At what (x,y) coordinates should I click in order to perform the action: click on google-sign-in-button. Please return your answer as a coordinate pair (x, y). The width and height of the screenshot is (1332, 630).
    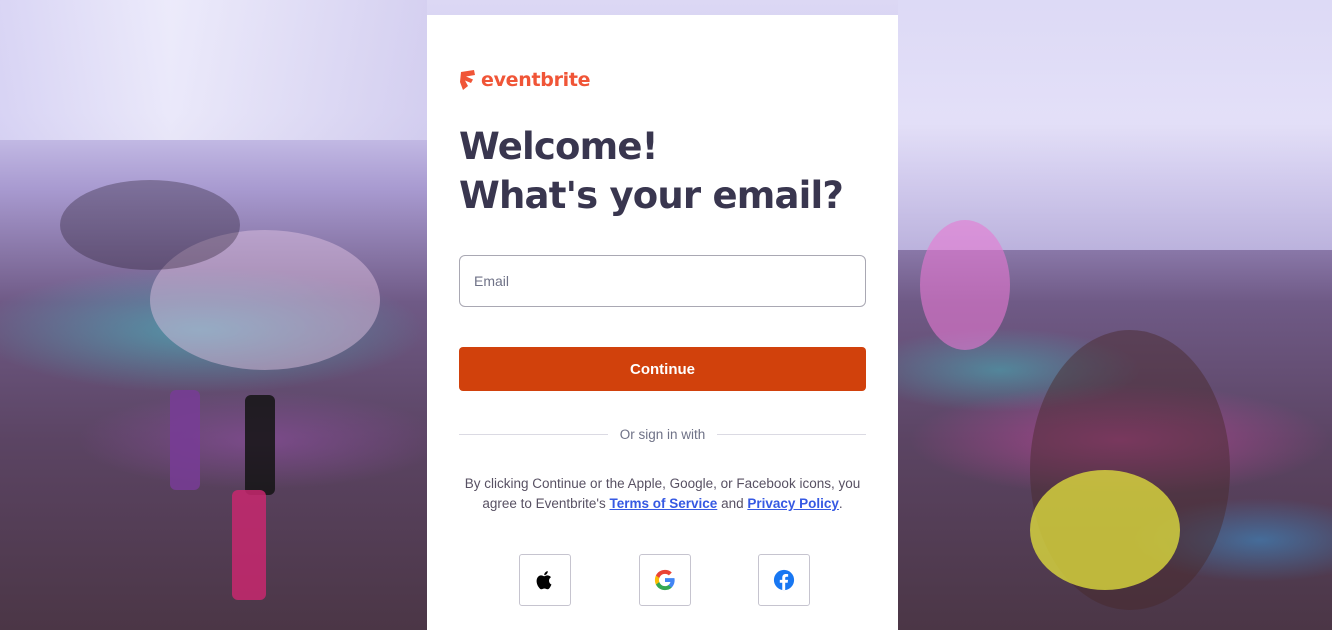
    Looking at the image, I should click on (665, 580).